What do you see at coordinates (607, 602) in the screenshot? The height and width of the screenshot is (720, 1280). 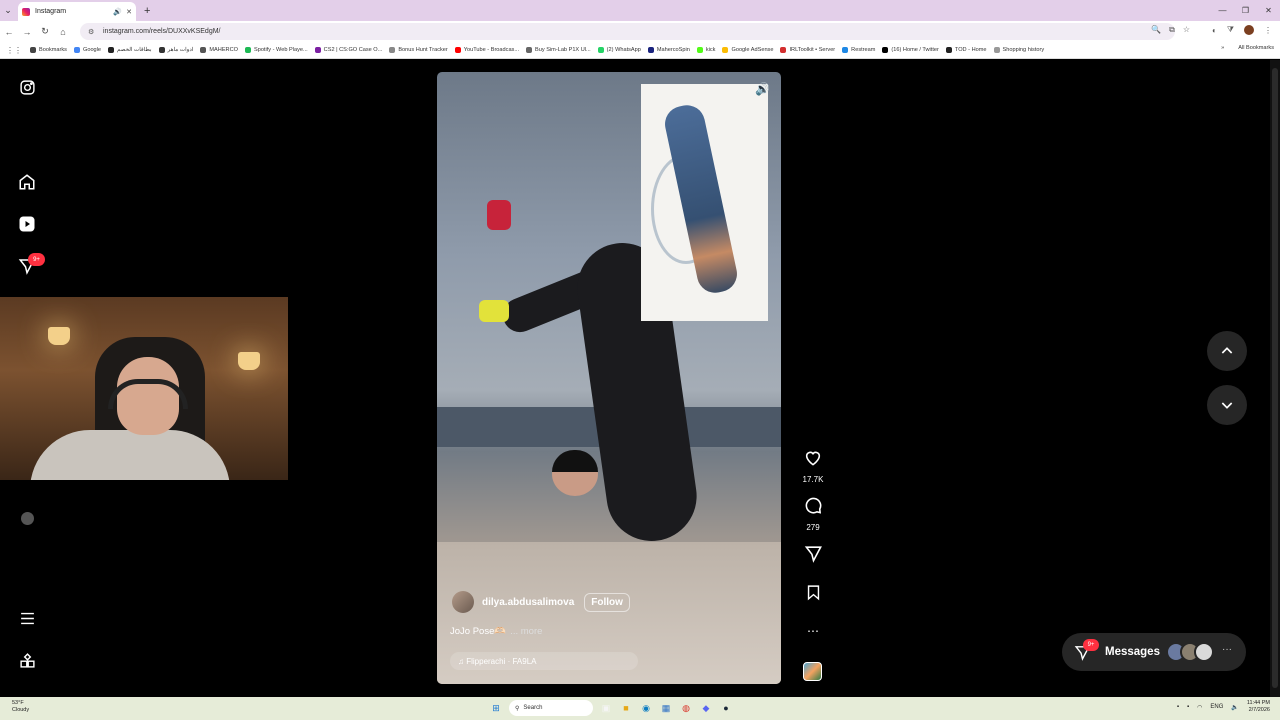 I see `follow-button: Follow` at bounding box center [607, 602].